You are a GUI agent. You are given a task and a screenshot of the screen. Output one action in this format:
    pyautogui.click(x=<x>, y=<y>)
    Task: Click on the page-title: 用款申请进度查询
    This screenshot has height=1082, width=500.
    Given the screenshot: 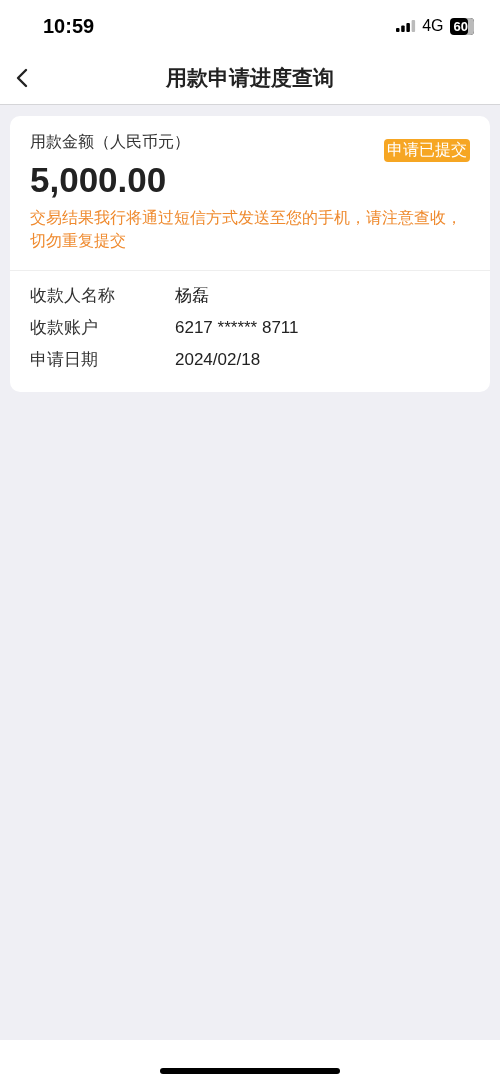 What is the action you would take?
    pyautogui.click(x=250, y=78)
    